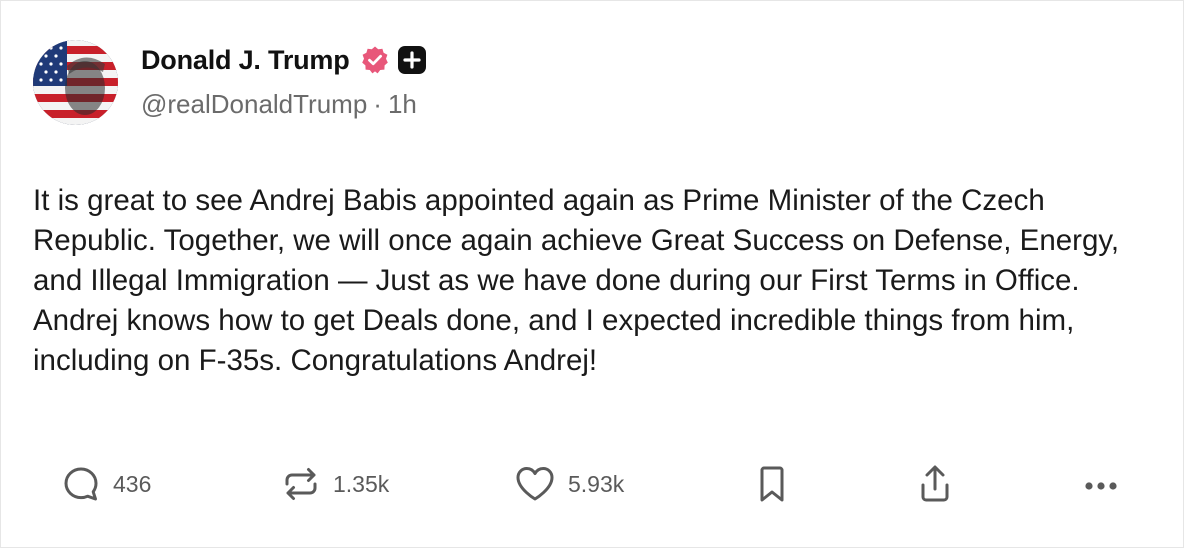 This screenshot has height=548, width=1184. Describe the element at coordinates (375, 60) in the screenshot. I see `verified-badge-icon` at that location.